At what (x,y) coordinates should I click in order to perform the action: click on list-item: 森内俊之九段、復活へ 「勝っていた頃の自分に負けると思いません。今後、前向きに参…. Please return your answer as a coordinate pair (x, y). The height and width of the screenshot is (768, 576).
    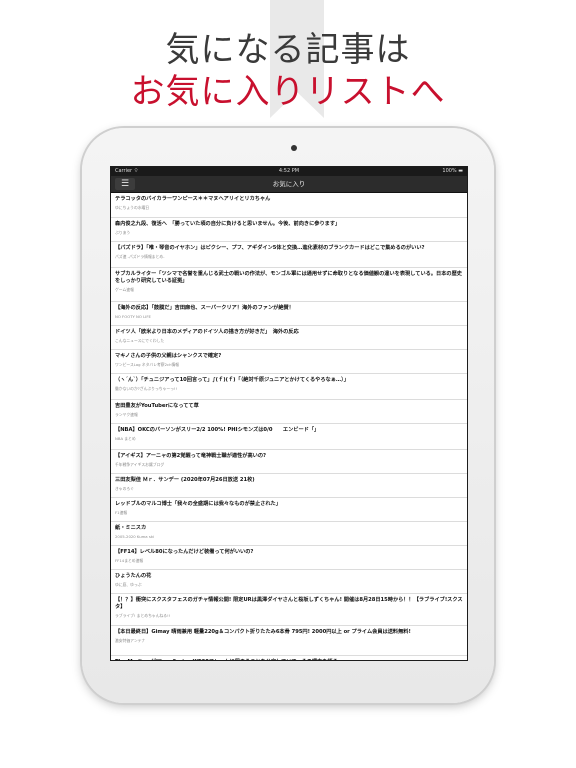
    Looking at the image, I should click on (289, 230).